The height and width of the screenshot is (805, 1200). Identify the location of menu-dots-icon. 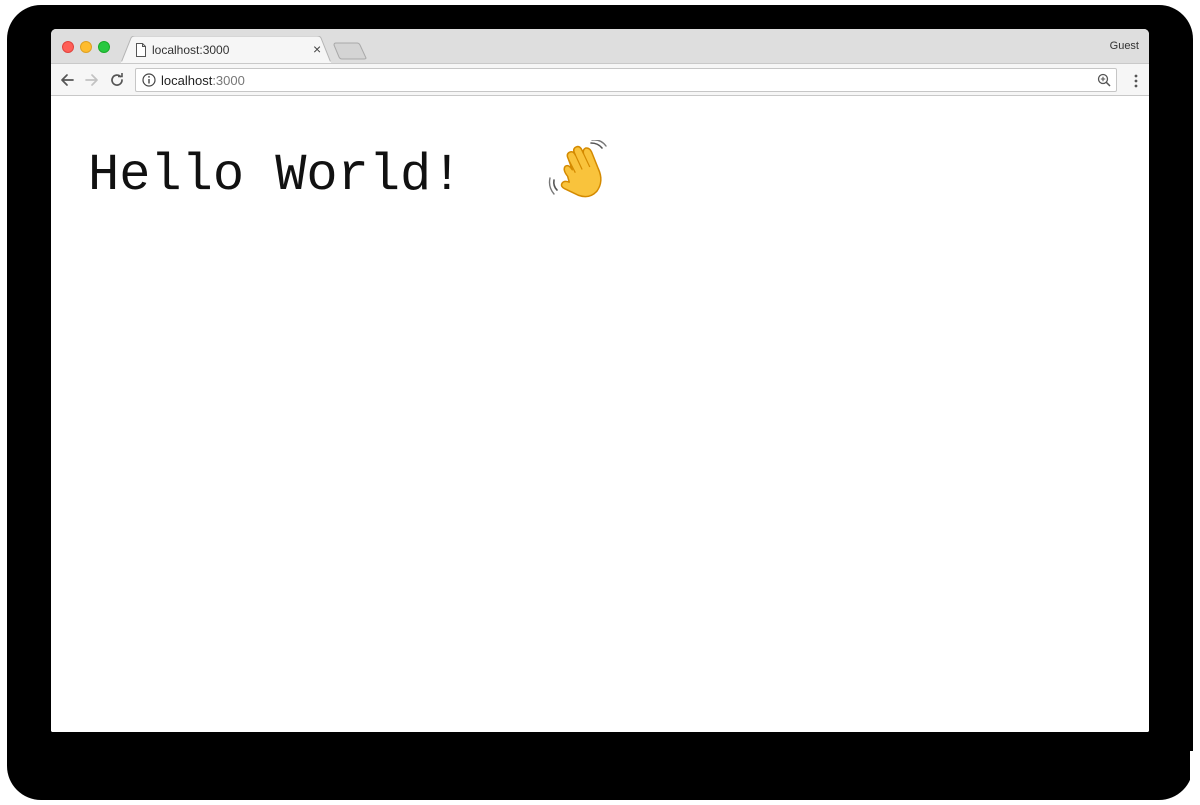
(1136, 81).